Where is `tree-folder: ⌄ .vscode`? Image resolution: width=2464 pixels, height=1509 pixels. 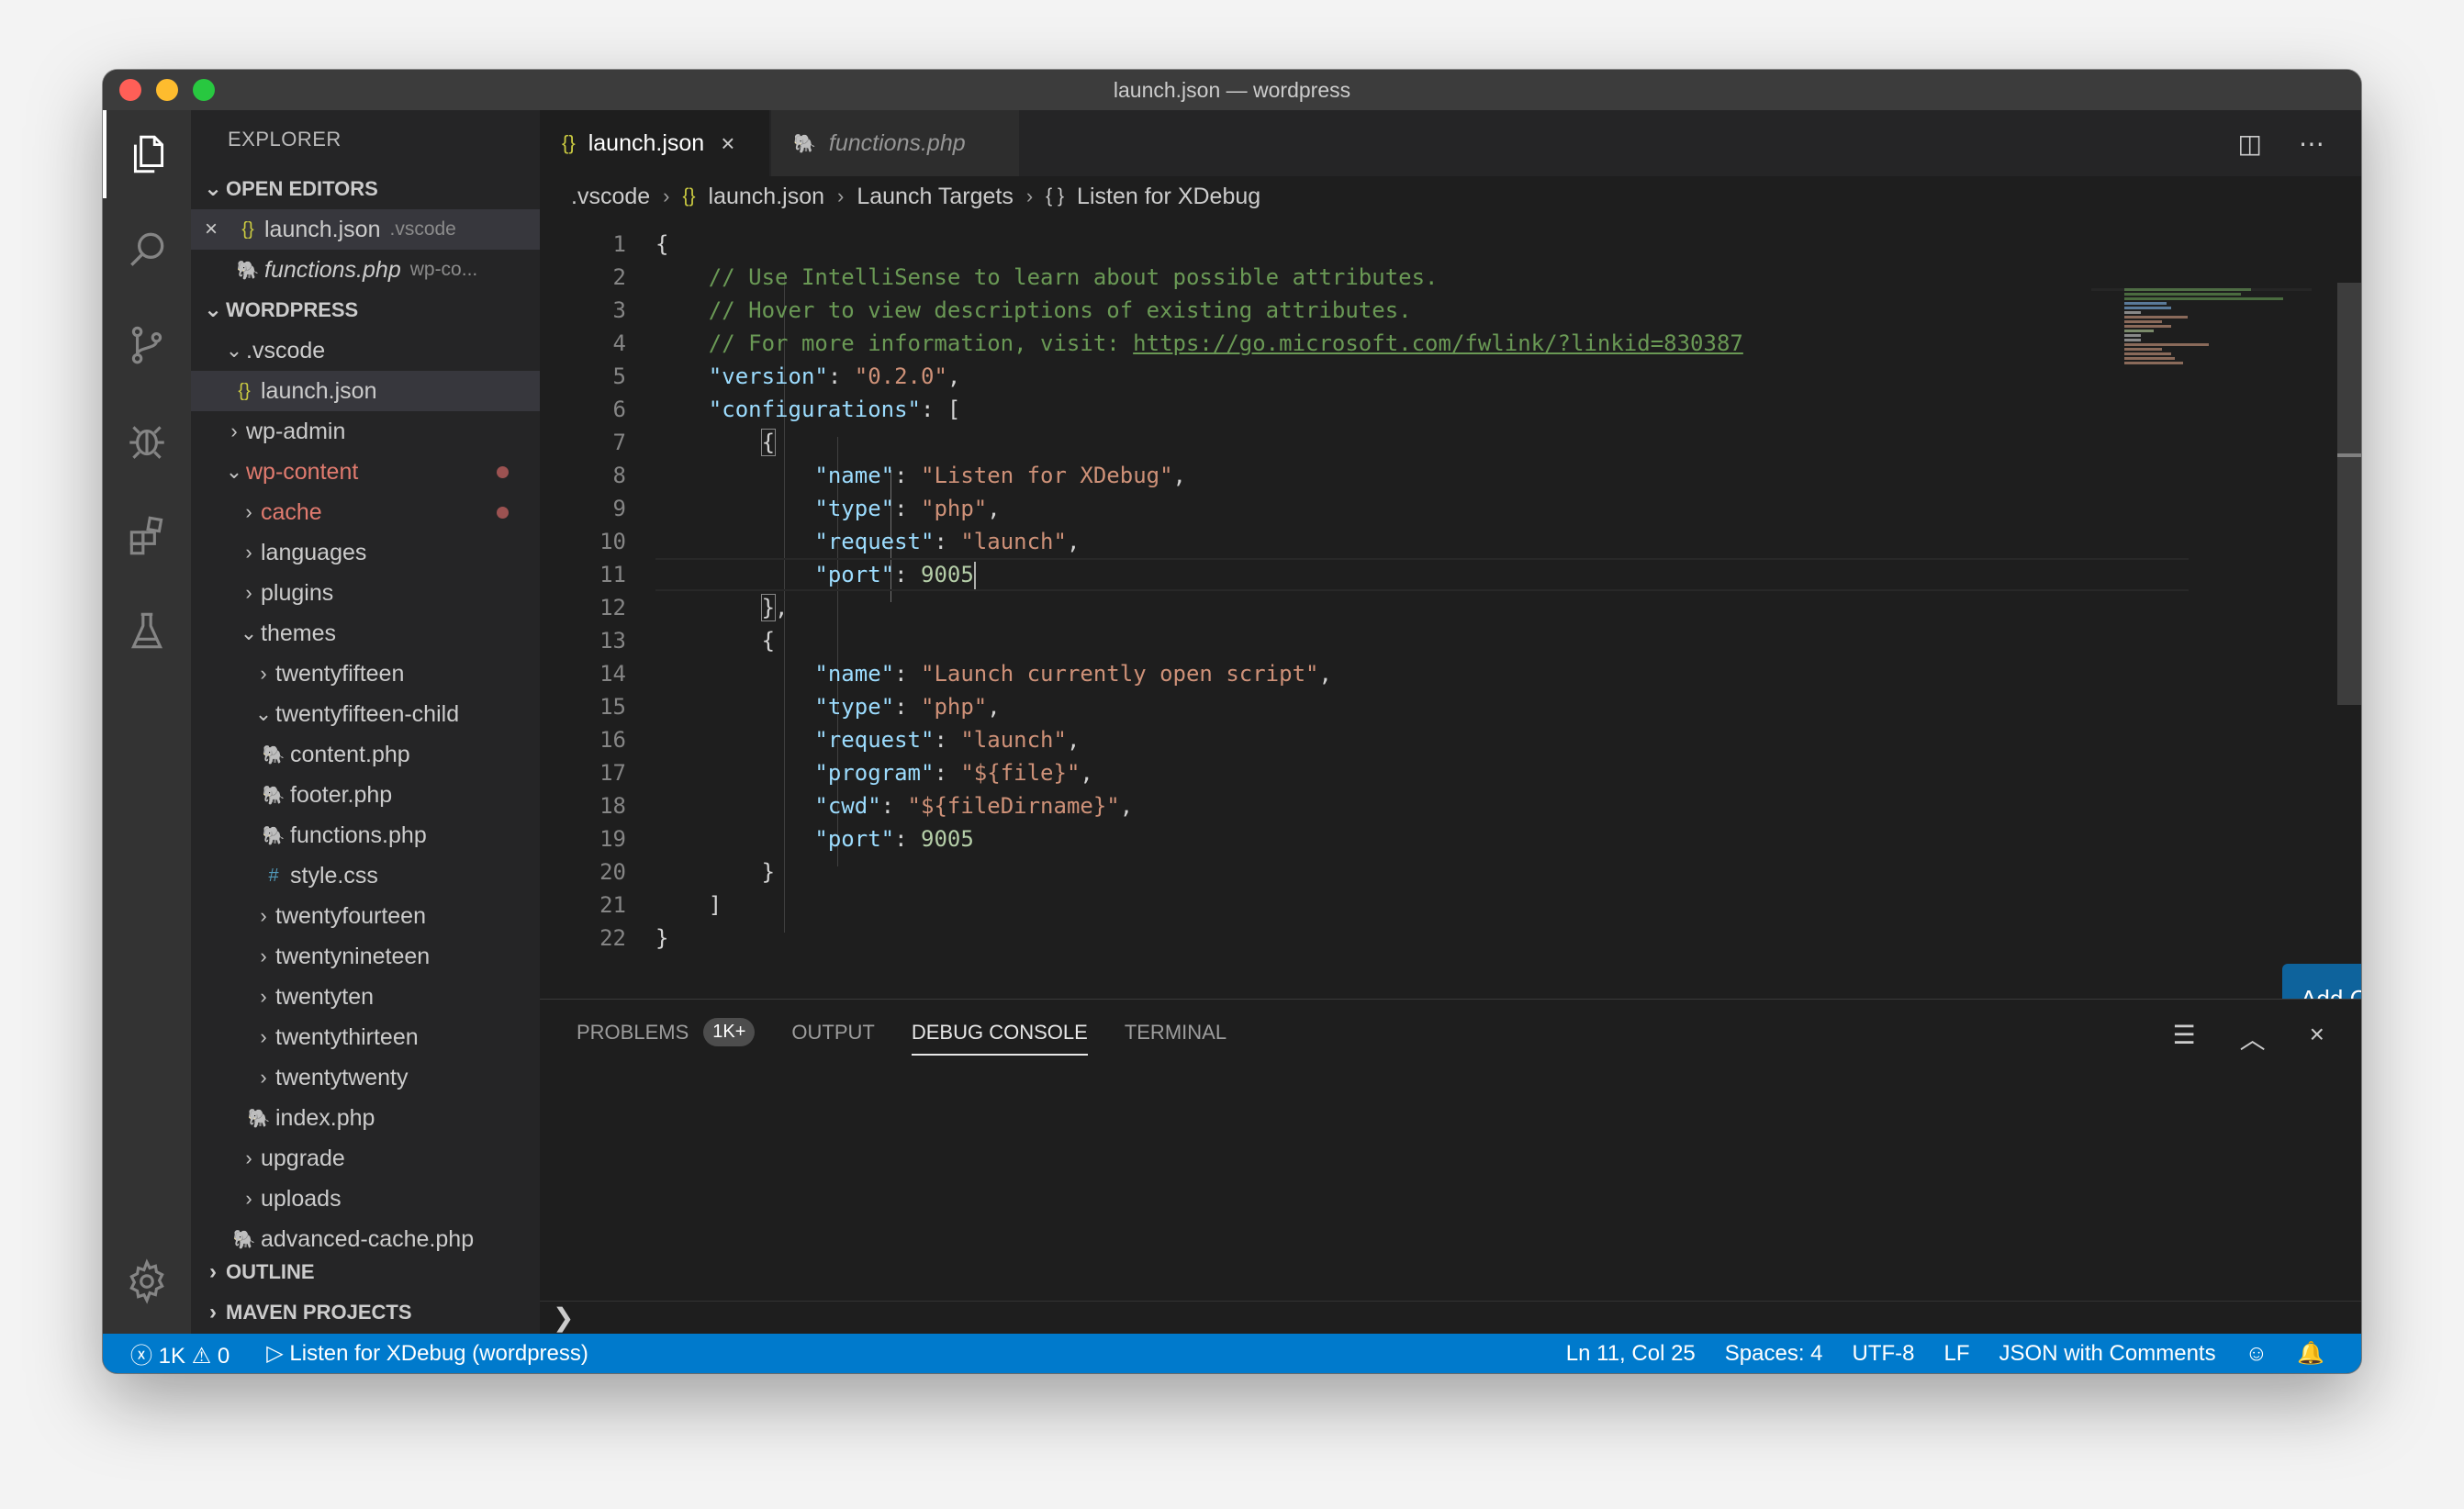 tree-folder: ⌄ .vscode is located at coordinates (365, 350).